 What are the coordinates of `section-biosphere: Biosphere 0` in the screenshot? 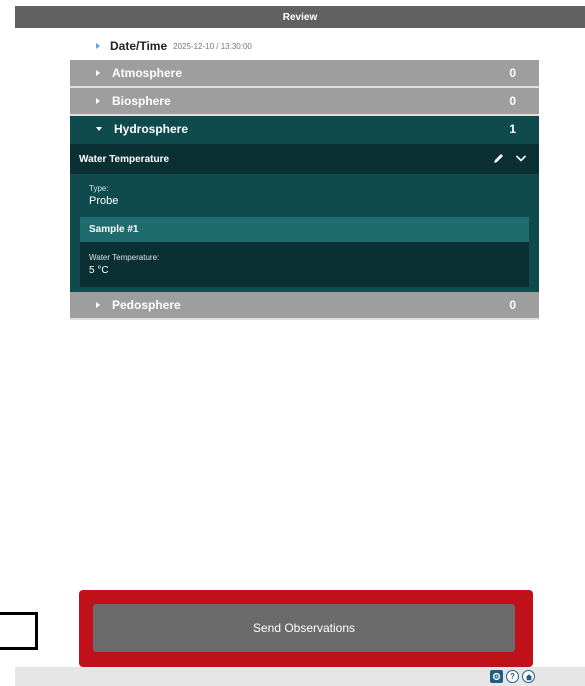 It's located at (304, 102).